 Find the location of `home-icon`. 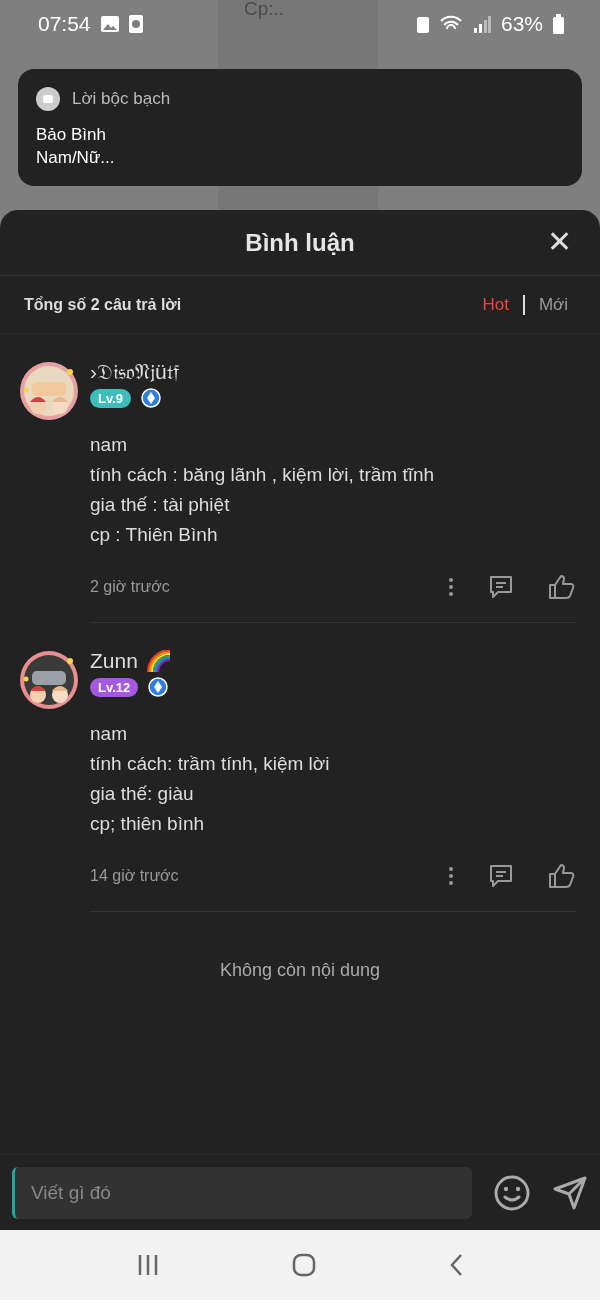

home-icon is located at coordinates (304, 1265).